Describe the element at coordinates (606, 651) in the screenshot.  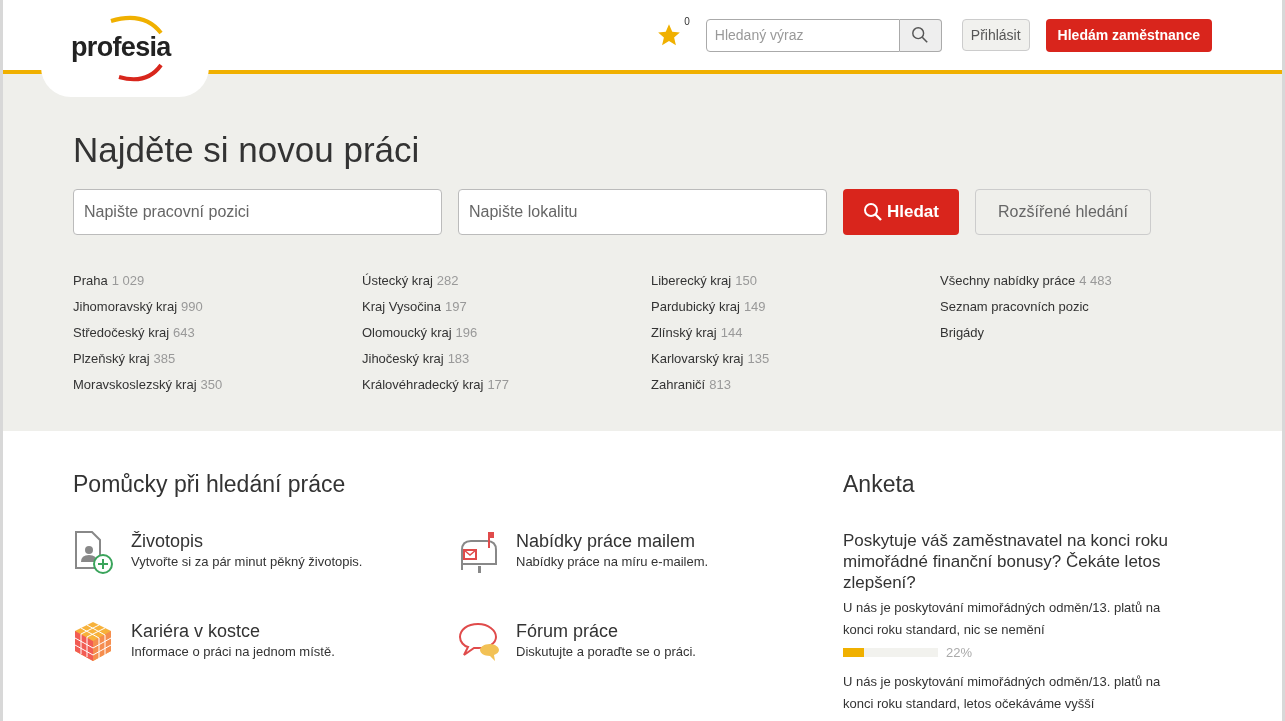
I see `tool-description: Diskutujte a poraďte se o práci.` at that location.